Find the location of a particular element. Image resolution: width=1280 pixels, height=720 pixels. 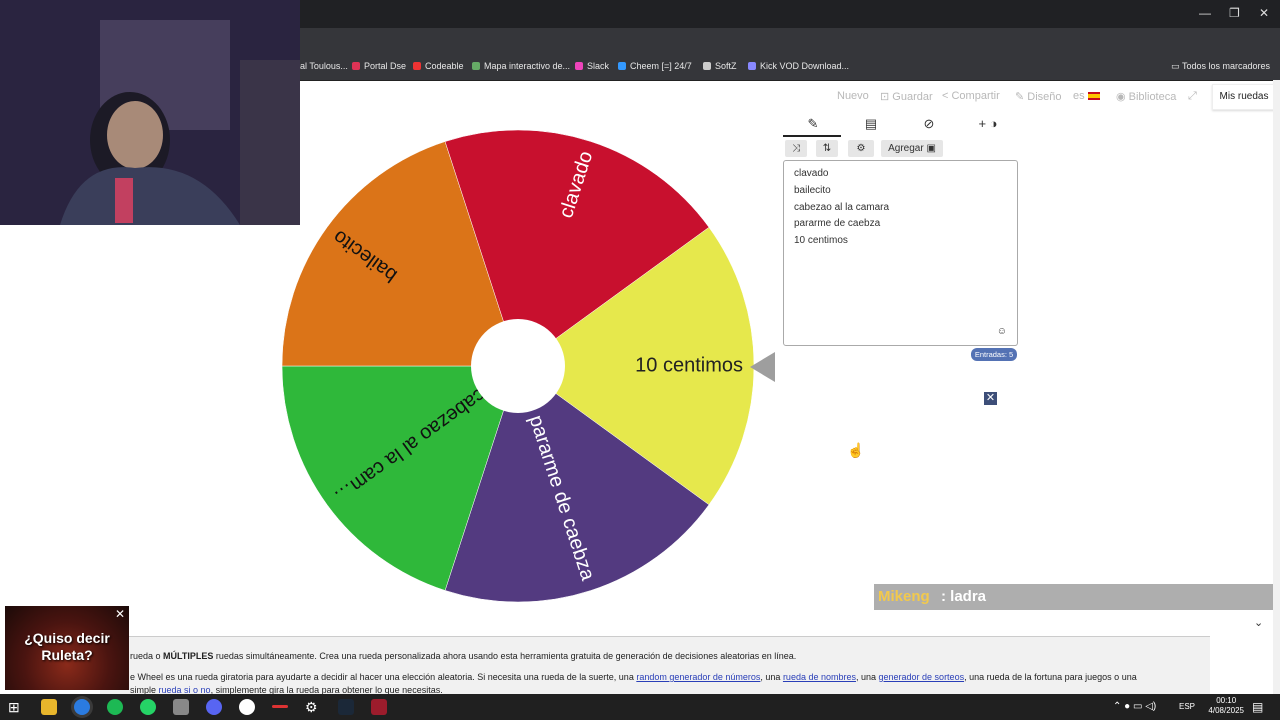

bookmark-item: Cheem [=] 24/7 is located at coordinates (655, 66).